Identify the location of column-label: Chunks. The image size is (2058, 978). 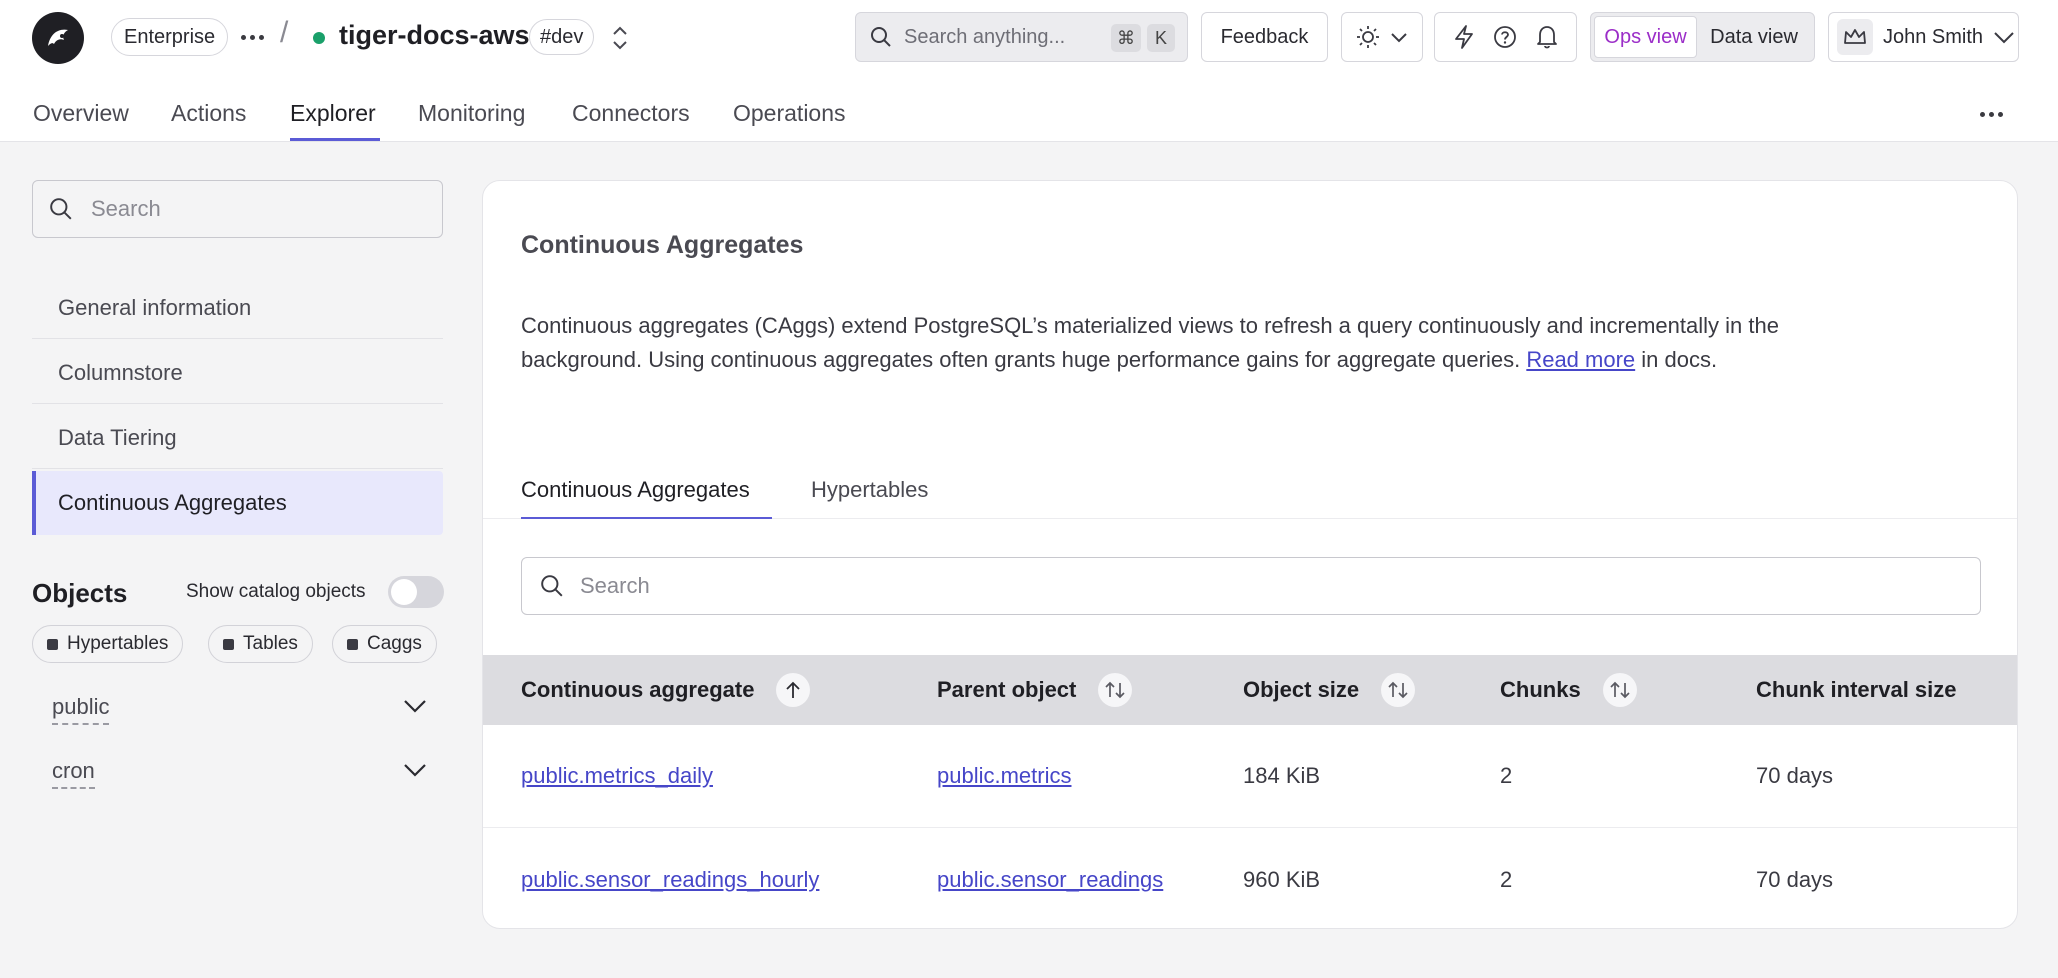
(1540, 689).